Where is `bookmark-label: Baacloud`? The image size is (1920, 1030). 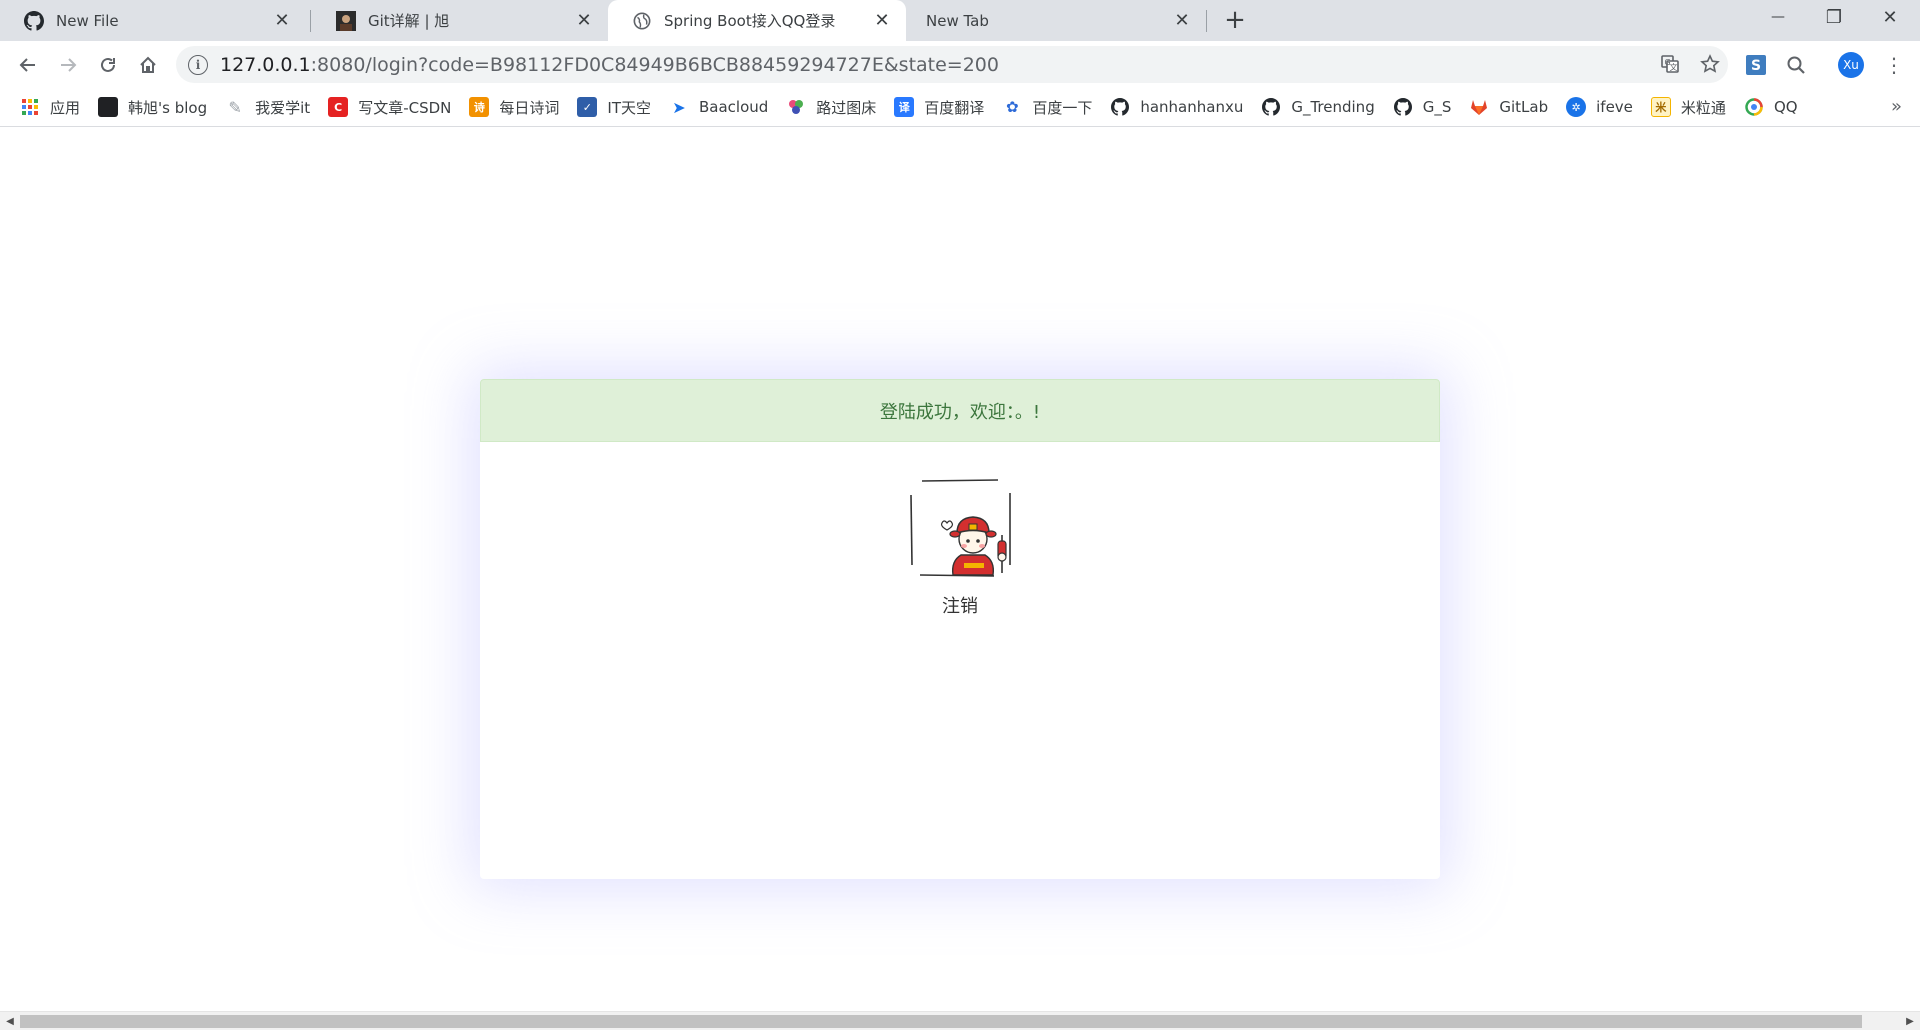 bookmark-label: Baacloud is located at coordinates (733, 107).